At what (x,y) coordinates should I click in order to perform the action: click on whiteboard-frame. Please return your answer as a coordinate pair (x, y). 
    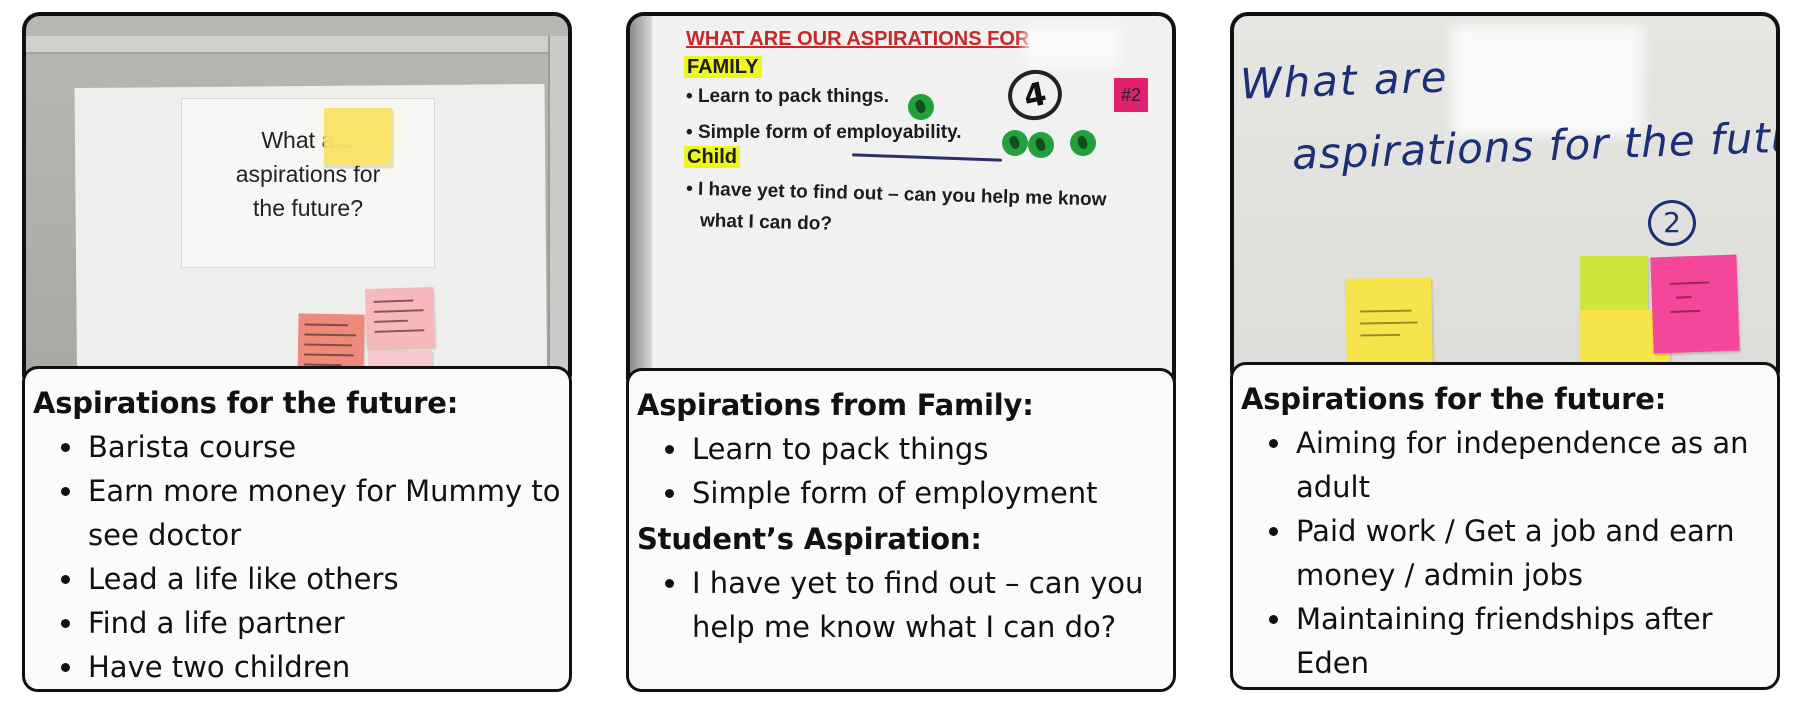
    Looking at the image, I should click on (296, 45).